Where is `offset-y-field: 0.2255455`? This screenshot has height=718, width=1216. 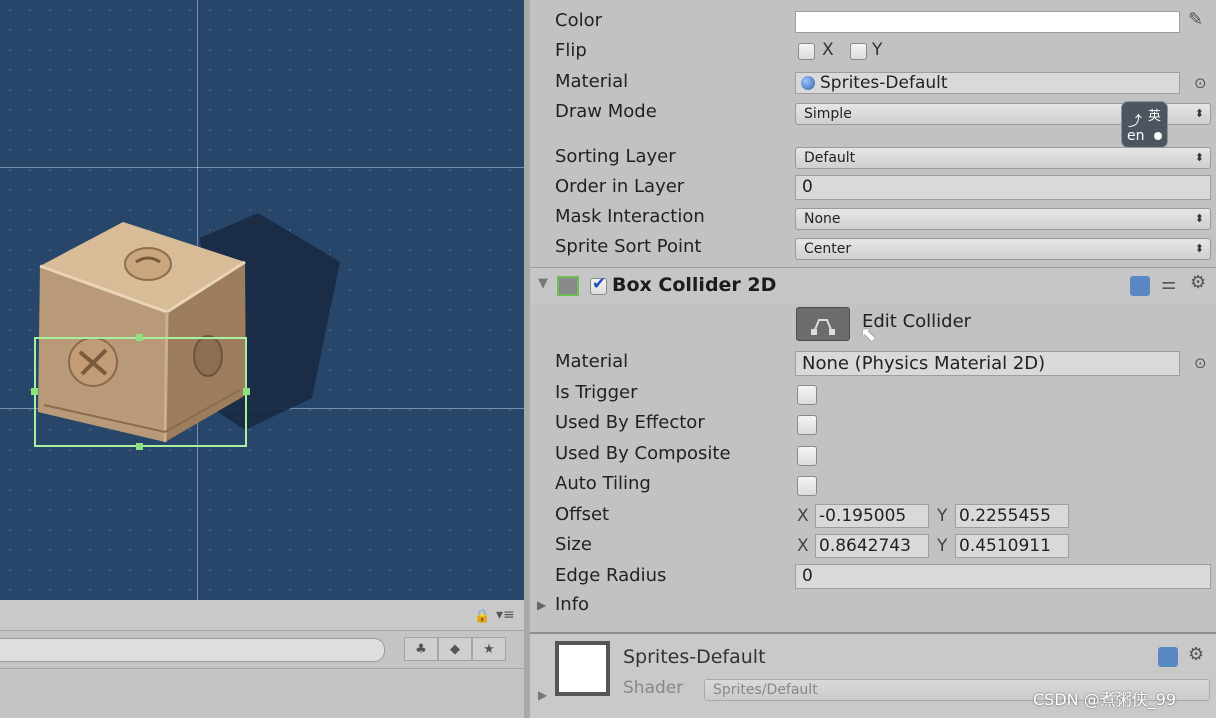
offset-y-field: 0.2255455 is located at coordinates (1012, 516).